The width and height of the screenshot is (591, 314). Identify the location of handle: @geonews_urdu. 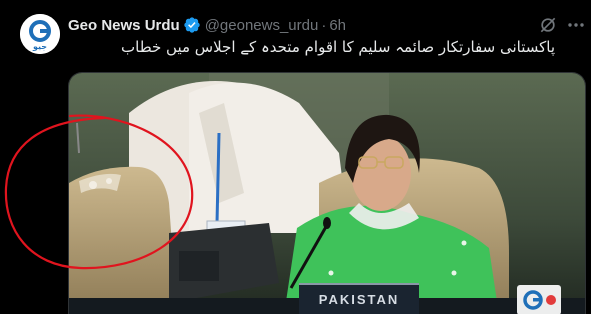
(262, 25).